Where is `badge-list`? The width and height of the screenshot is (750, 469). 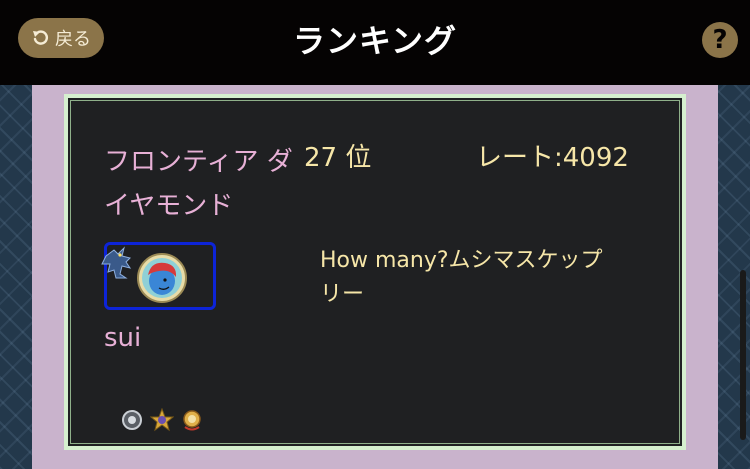 badge-list is located at coordinates (162, 420).